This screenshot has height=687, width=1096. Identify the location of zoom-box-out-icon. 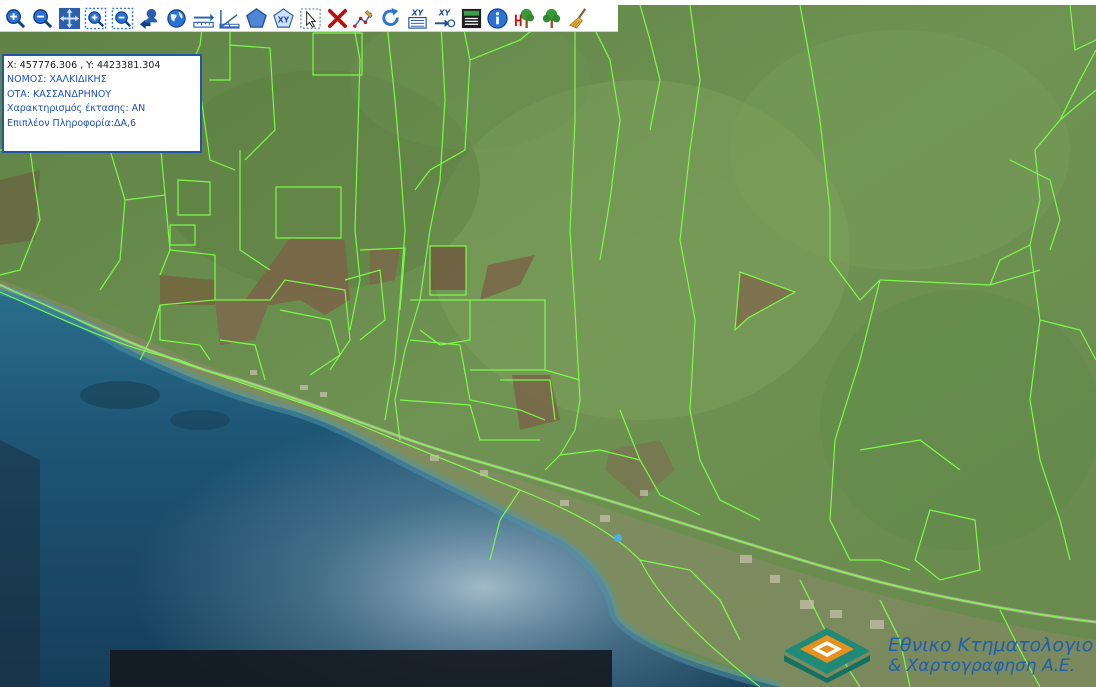
(122, 18).